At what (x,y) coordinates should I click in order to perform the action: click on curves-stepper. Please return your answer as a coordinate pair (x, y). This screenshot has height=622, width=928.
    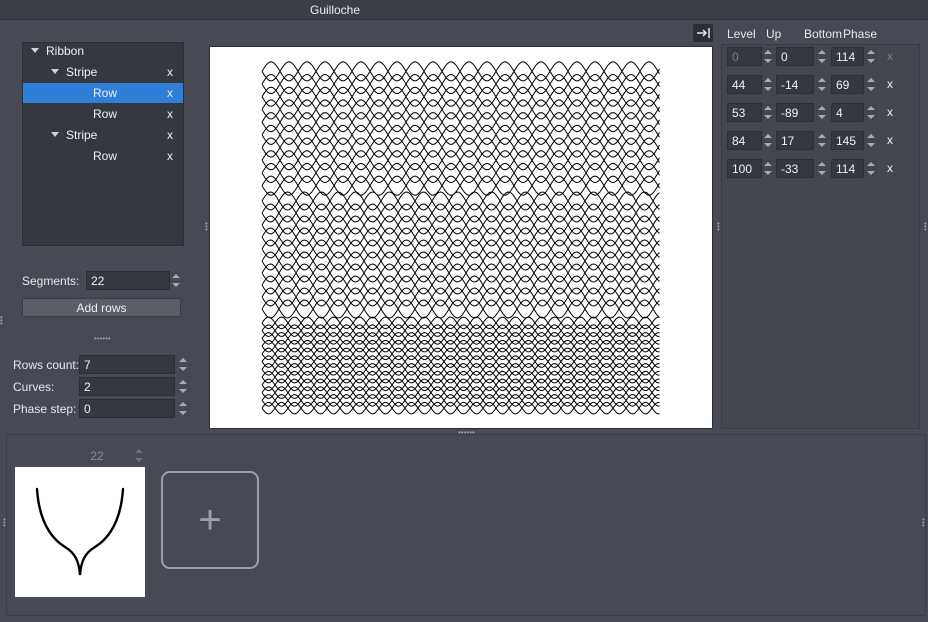
    Looking at the image, I should click on (183, 386).